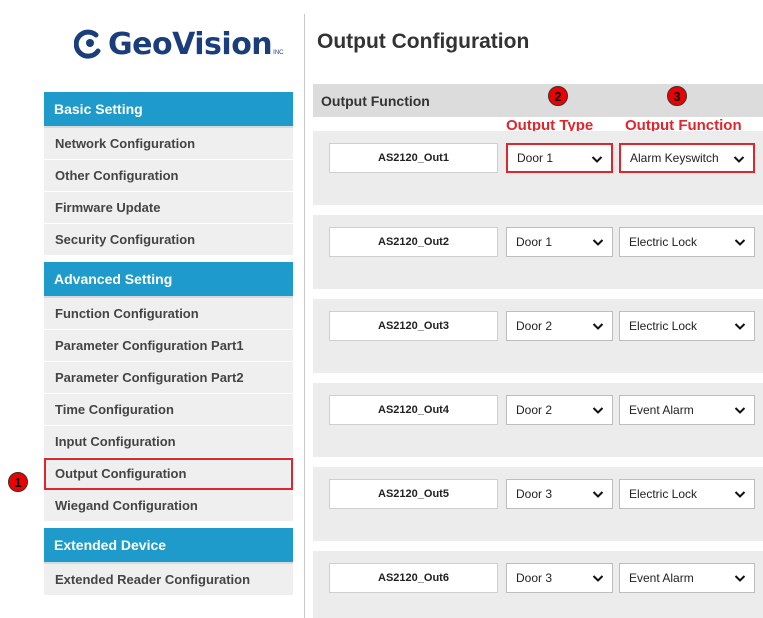  I want to click on section-header-basic-setting: Basic Setting, so click(168, 110).